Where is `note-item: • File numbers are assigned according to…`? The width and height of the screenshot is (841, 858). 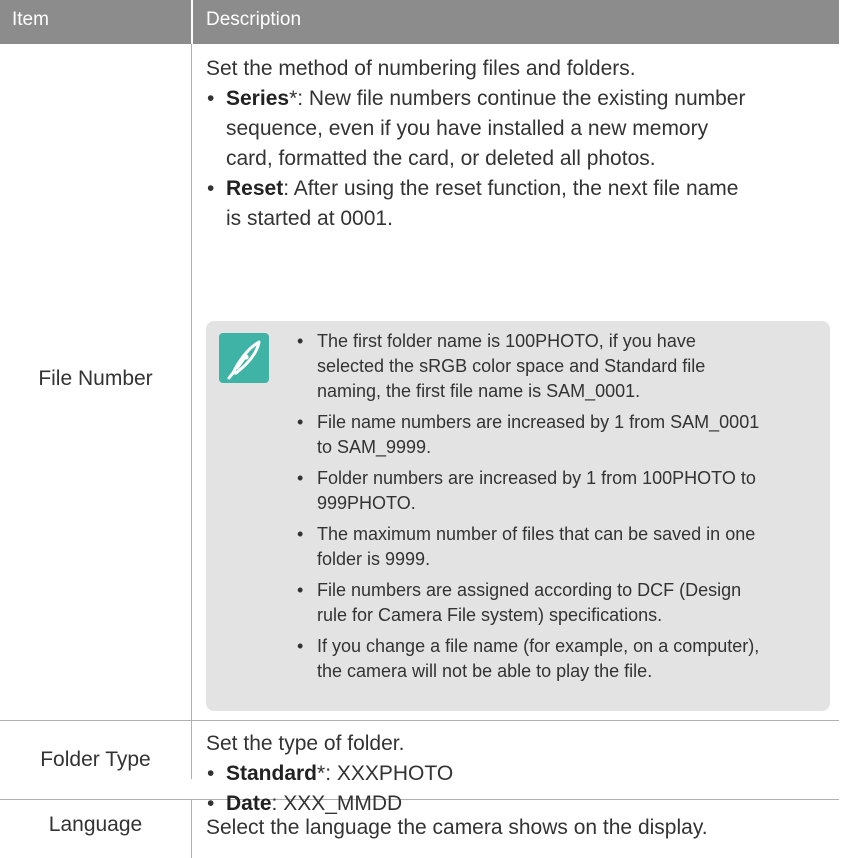
note-item: • File numbers are assigned according to… is located at coordinates (519, 602).